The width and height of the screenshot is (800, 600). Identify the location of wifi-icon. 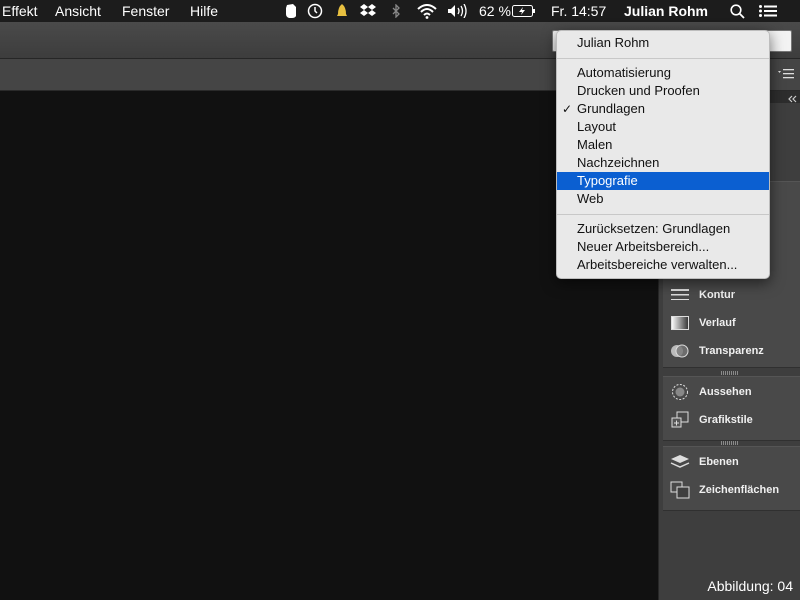
(427, 11).